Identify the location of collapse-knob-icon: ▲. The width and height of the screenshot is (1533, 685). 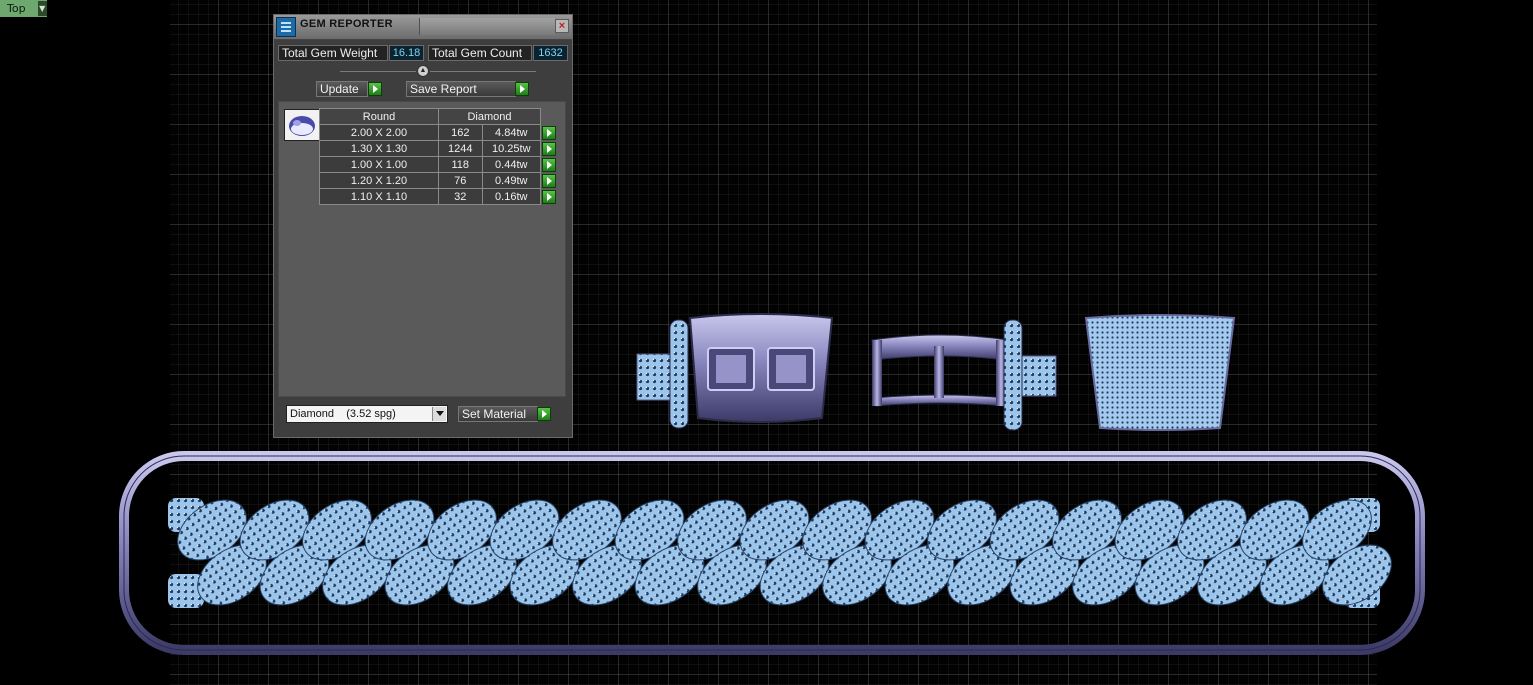
(423, 71).